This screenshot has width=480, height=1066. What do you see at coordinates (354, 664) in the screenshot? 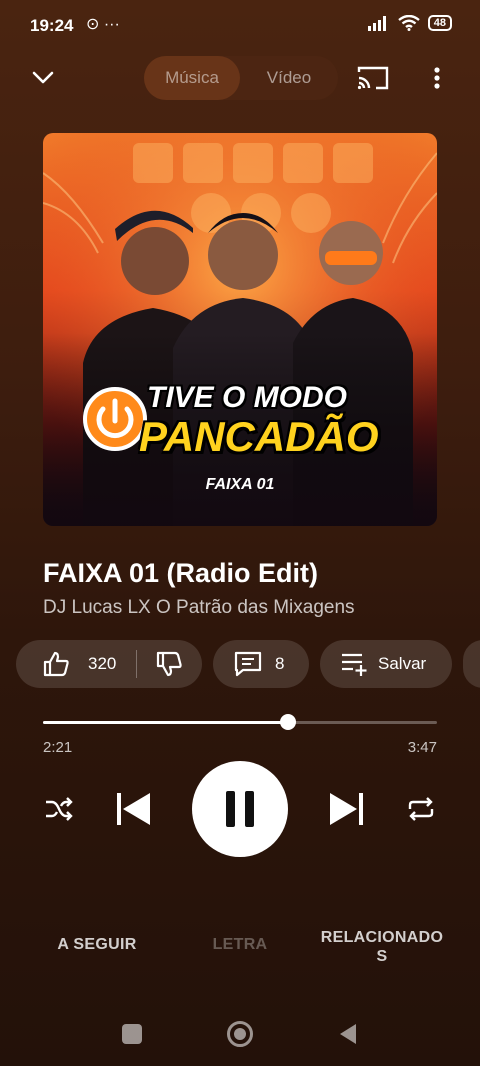
I see `playlist-add-icon` at bounding box center [354, 664].